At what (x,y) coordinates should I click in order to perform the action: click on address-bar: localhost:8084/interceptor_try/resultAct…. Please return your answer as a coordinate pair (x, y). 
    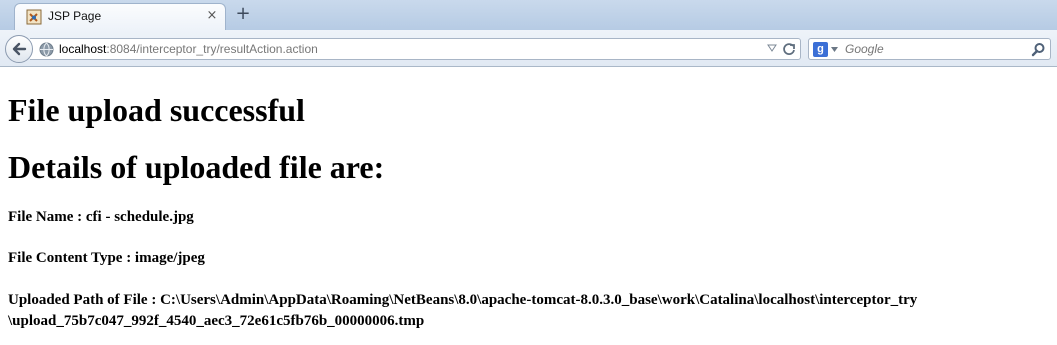
    Looking at the image, I should click on (415, 49).